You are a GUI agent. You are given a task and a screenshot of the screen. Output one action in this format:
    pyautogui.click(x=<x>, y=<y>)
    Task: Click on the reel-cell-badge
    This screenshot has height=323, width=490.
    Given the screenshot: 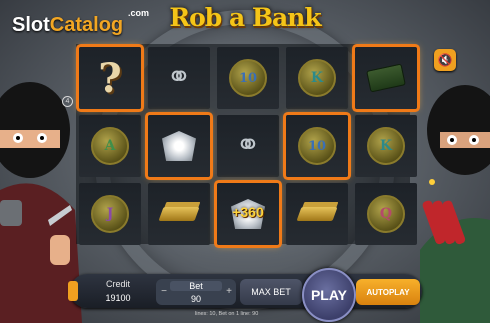 What is the action you would take?
    pyautogui.click(x=179, y=146)
    